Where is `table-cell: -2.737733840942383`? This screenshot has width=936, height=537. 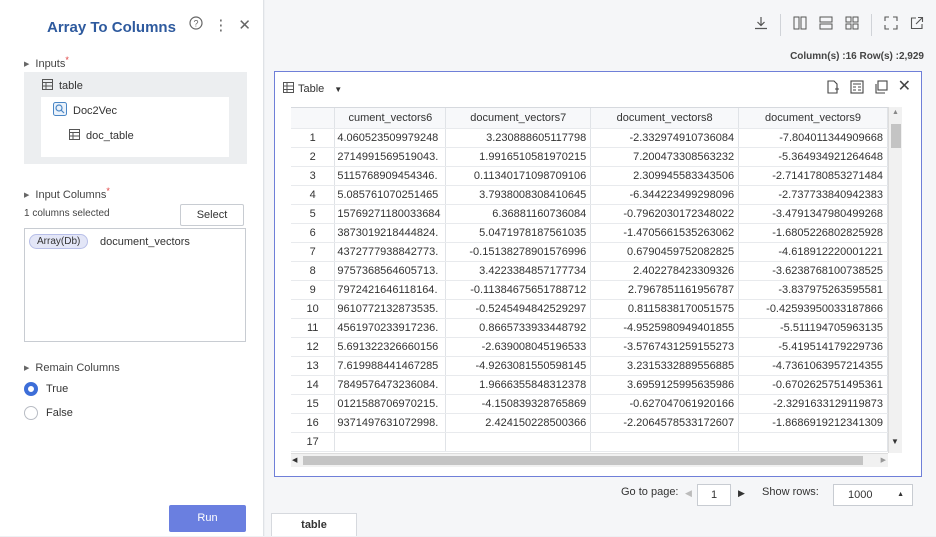
table-cell: -2.737733840942383 is located at coordinates (813, 195).